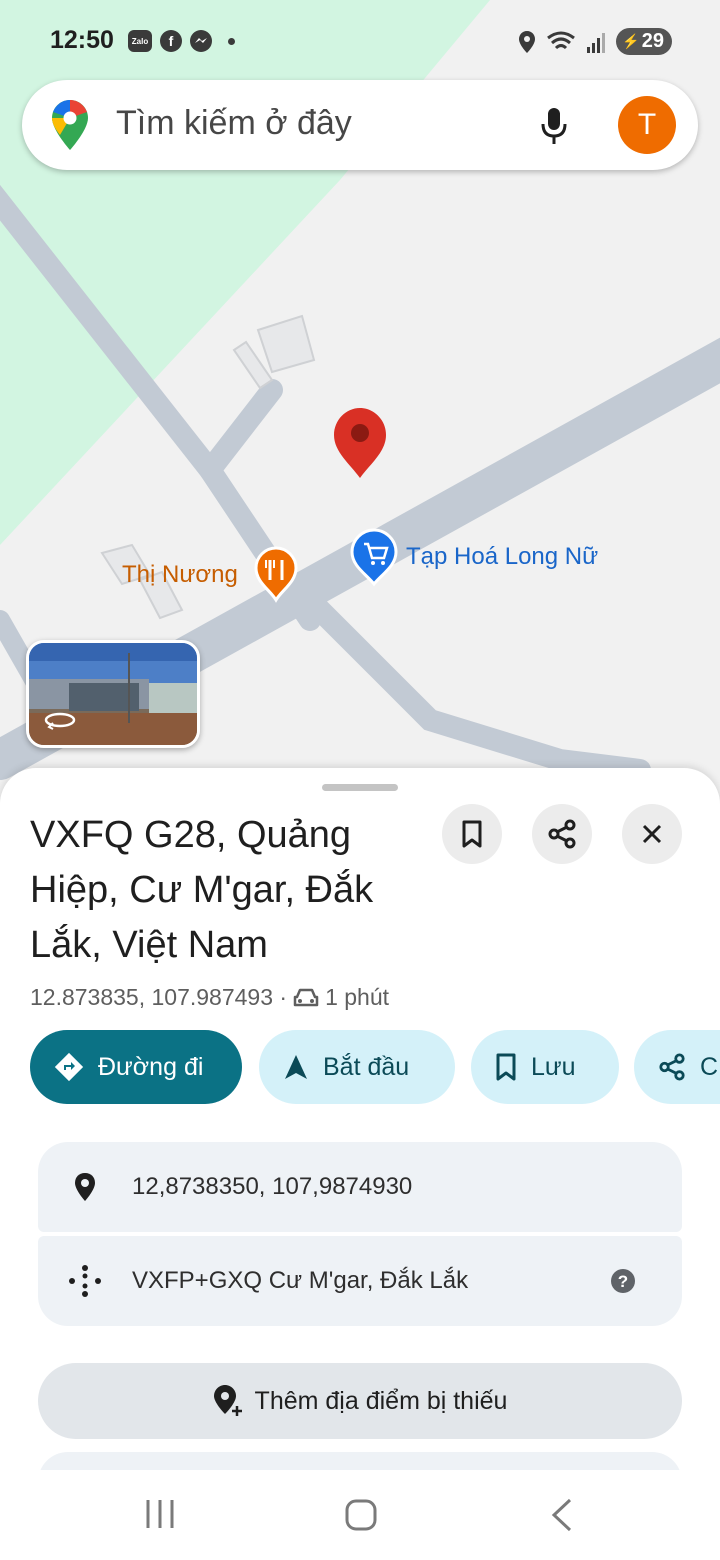  I want to click on messenger-icon, so click(201, 41).